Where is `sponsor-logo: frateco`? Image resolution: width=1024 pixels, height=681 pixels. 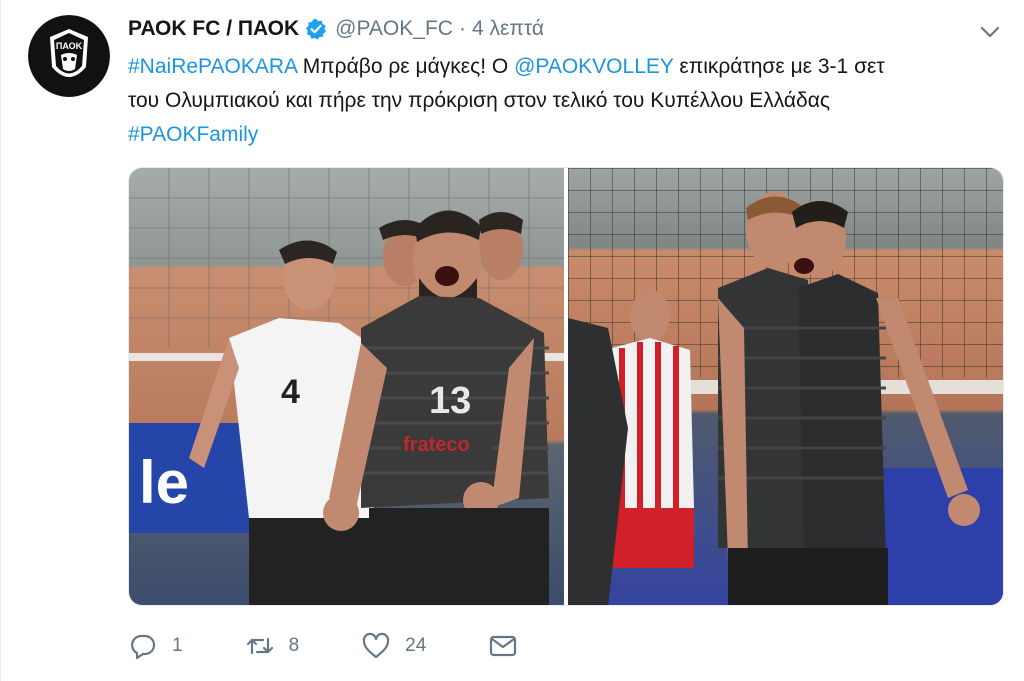 sponsor-logo: frateco is located at coordinates (436, 445).